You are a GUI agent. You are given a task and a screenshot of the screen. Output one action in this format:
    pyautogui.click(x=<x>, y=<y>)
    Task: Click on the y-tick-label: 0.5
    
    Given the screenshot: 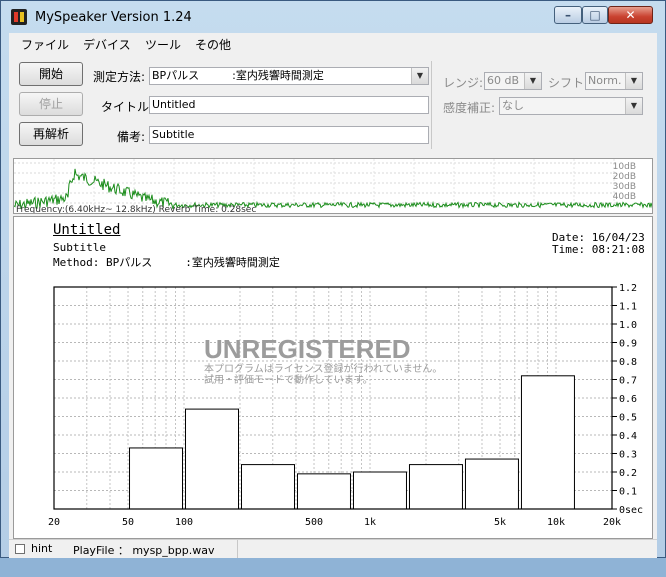 What is the action you would take?
    pyautogui.click(x=628, y=418)
    